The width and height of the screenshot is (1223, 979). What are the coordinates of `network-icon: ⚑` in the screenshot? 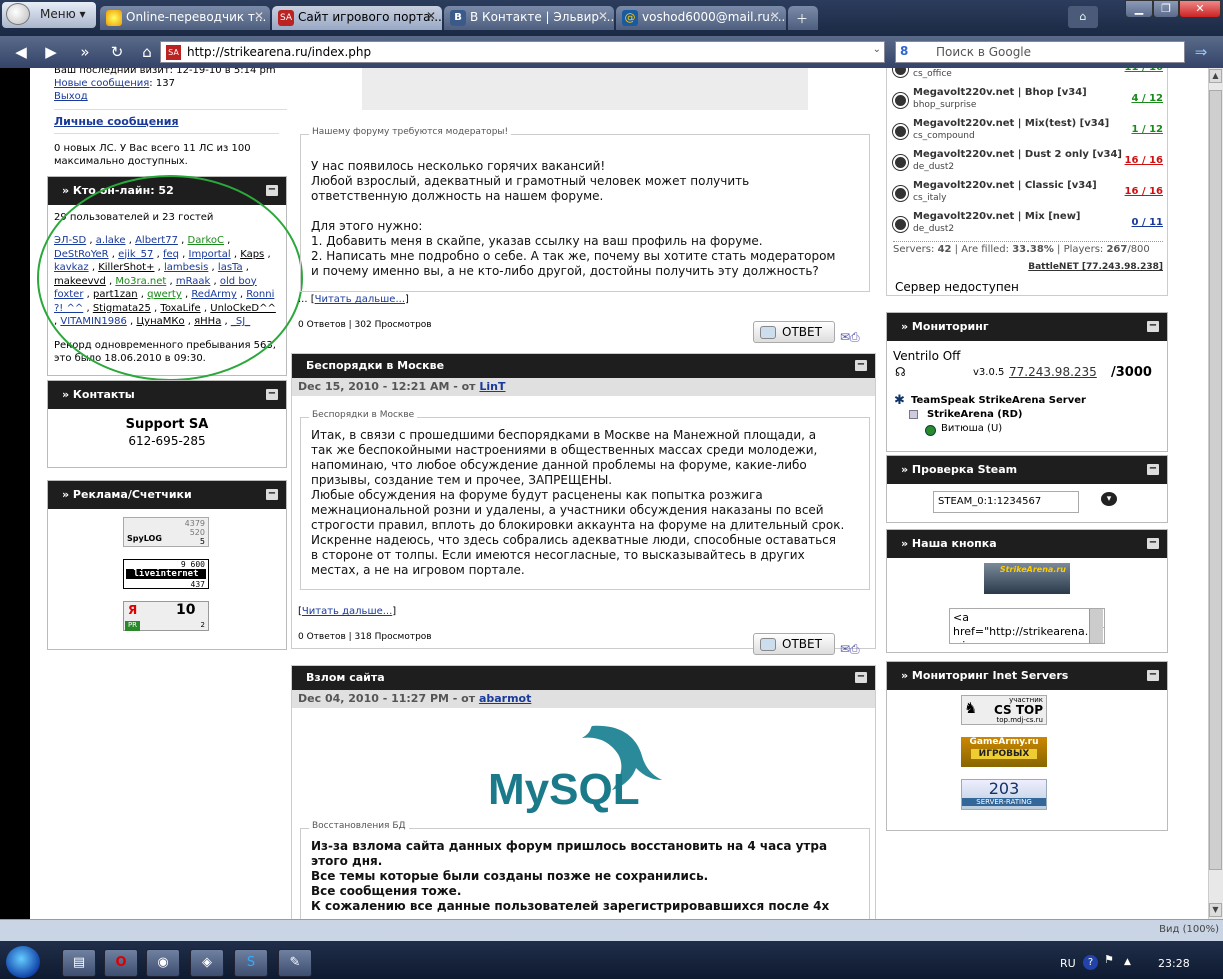 It's located at (1109, 959).